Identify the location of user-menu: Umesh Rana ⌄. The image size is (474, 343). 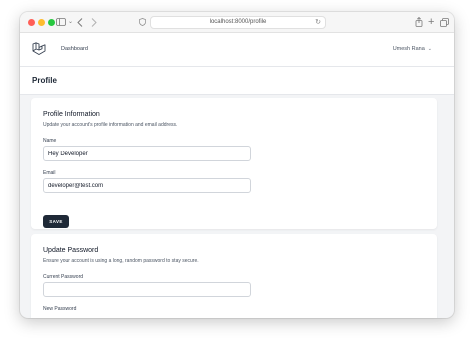
(412, 49).